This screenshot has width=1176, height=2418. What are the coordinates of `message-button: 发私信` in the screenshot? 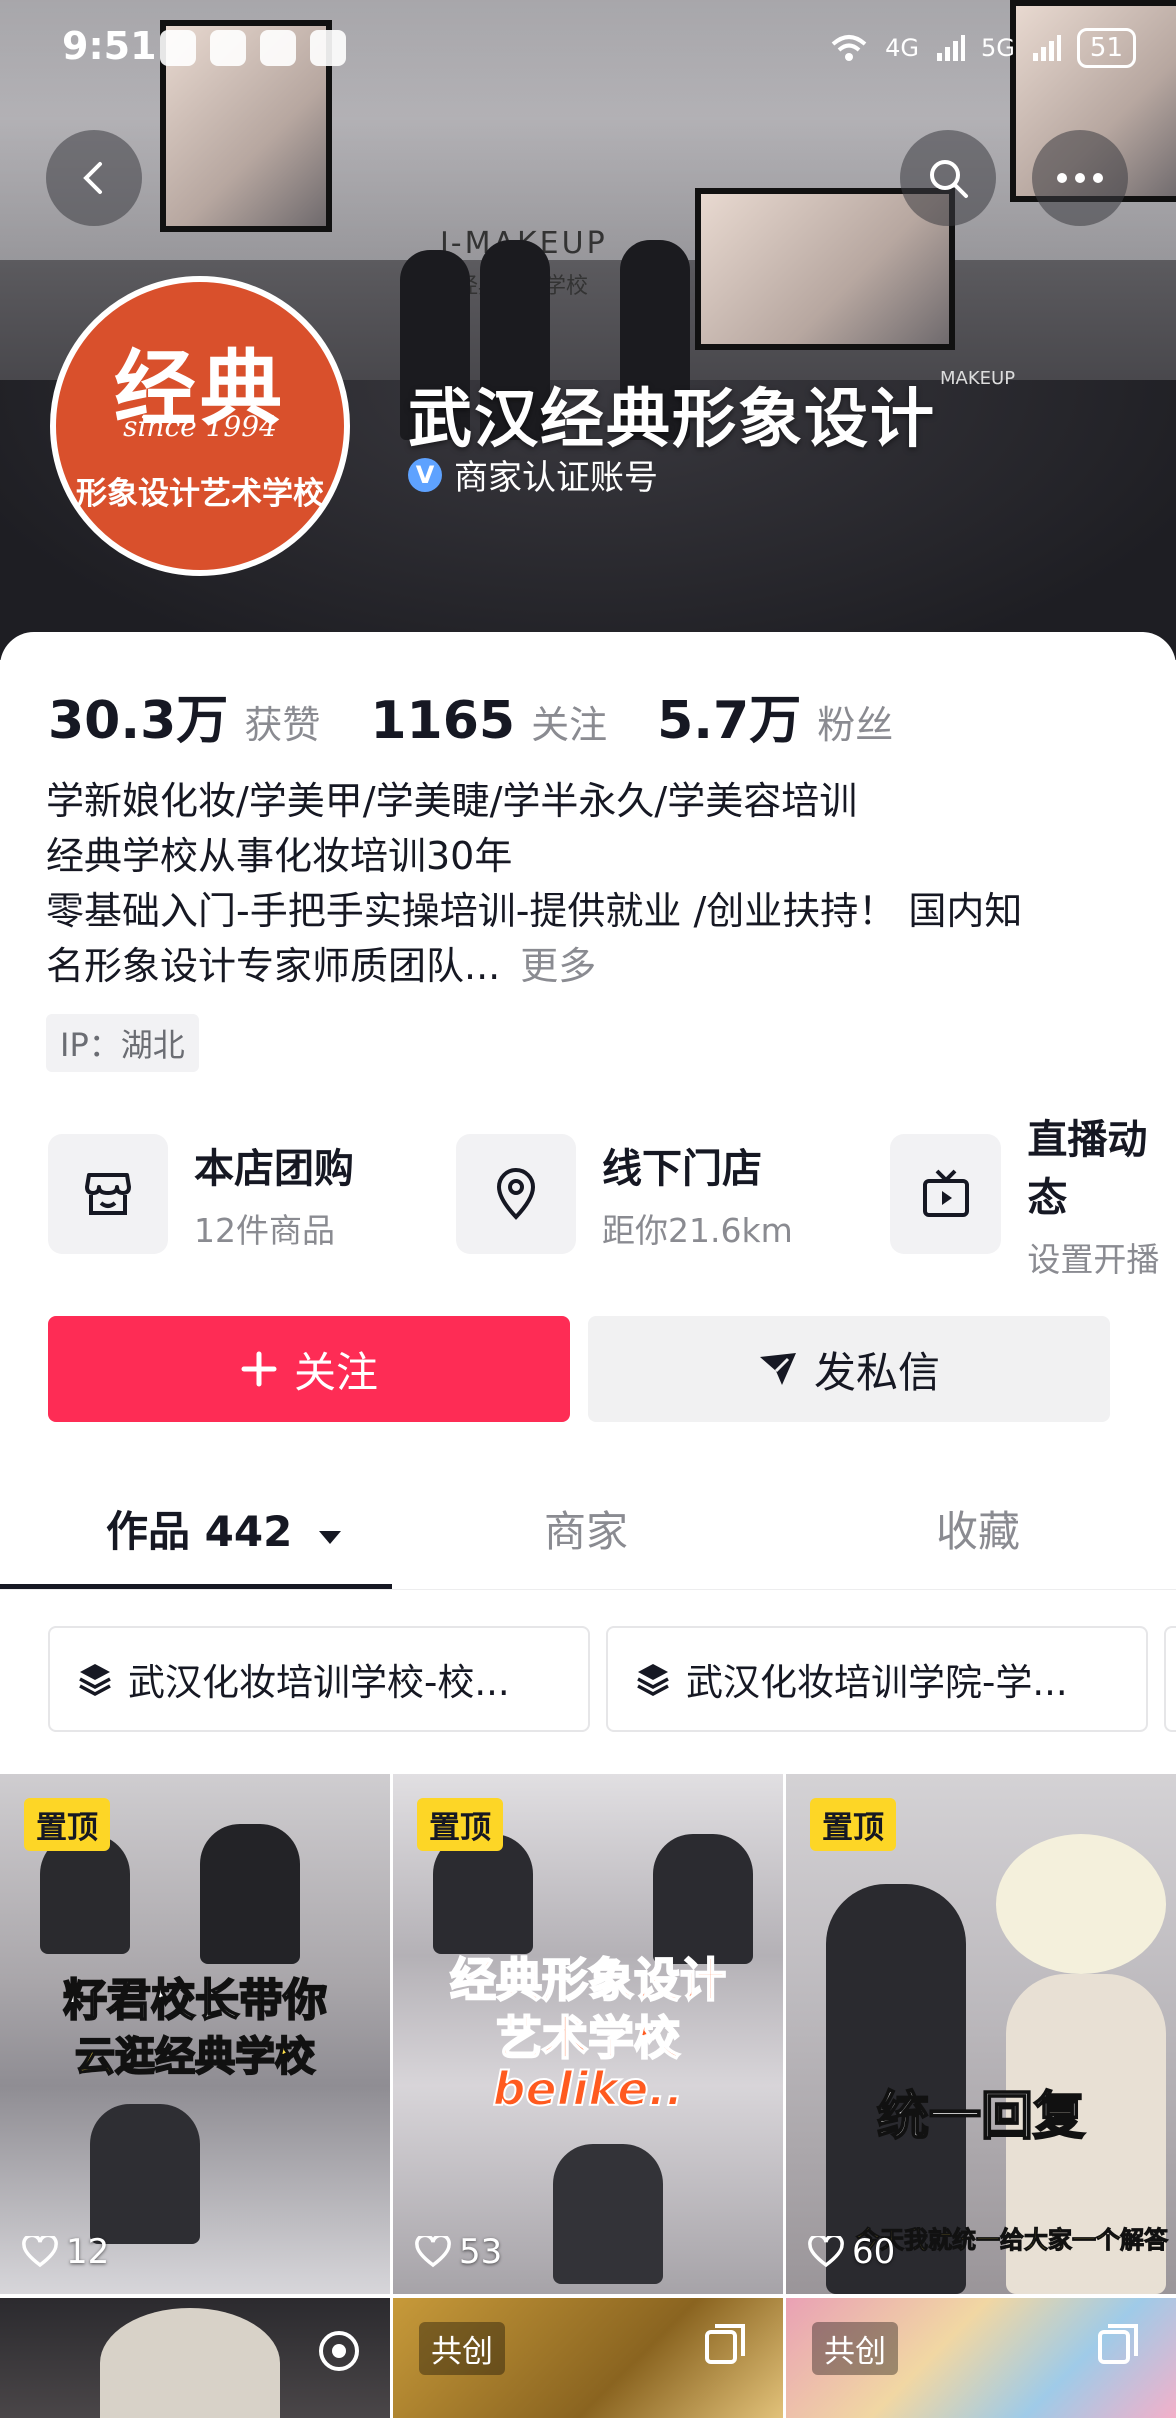 It's located at (849, 1369).